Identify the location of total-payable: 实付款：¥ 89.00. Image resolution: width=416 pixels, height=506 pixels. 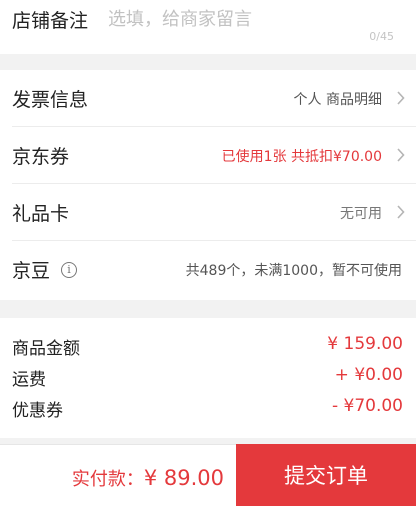
(148, 478).